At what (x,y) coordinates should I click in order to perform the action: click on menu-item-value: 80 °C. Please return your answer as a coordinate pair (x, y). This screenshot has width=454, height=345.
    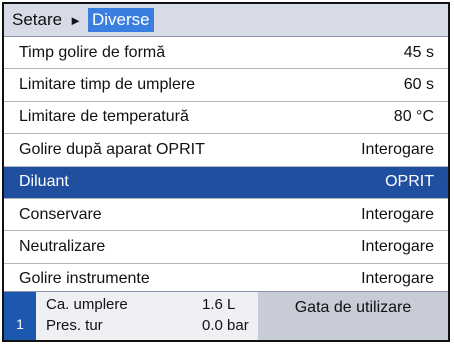
    Looking at the image, I should click on (413, 117).